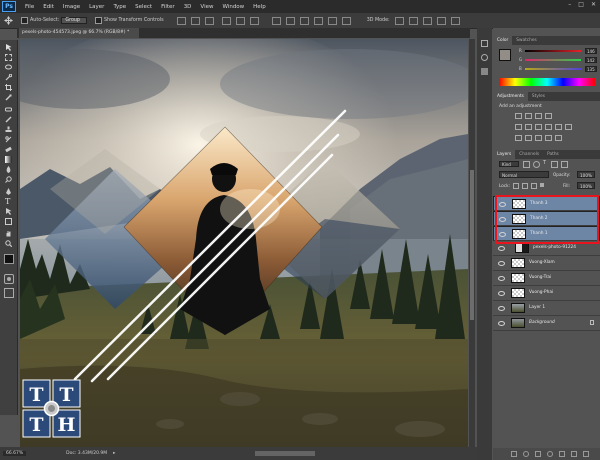 The height and width of the screenshot is (460, 600). I want to click on layer-name: Thanh 2, so click(539, 218).